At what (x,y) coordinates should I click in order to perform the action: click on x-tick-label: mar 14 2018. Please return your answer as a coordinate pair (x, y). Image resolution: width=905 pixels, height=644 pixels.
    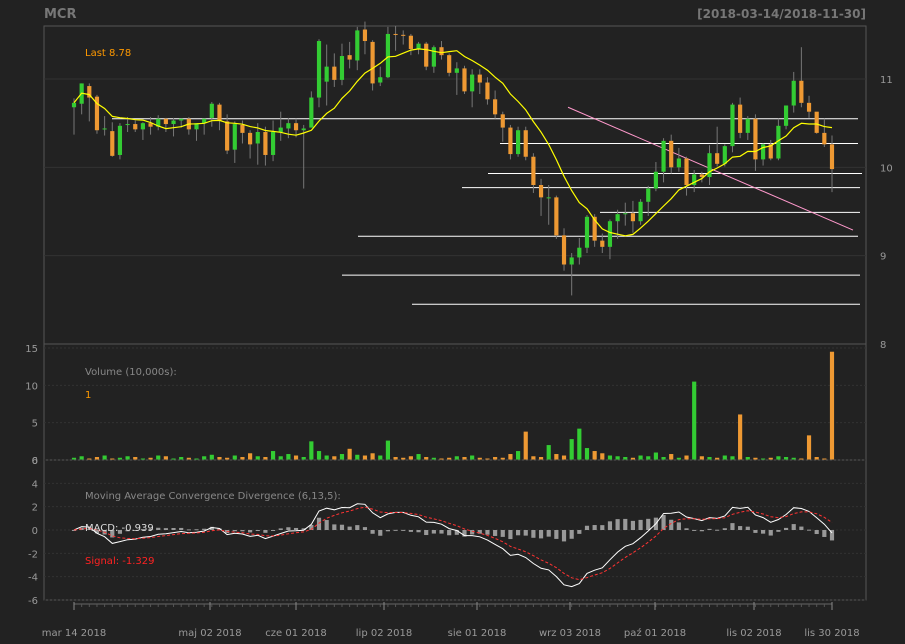
    Looking at the image, I should click on (74, 633).